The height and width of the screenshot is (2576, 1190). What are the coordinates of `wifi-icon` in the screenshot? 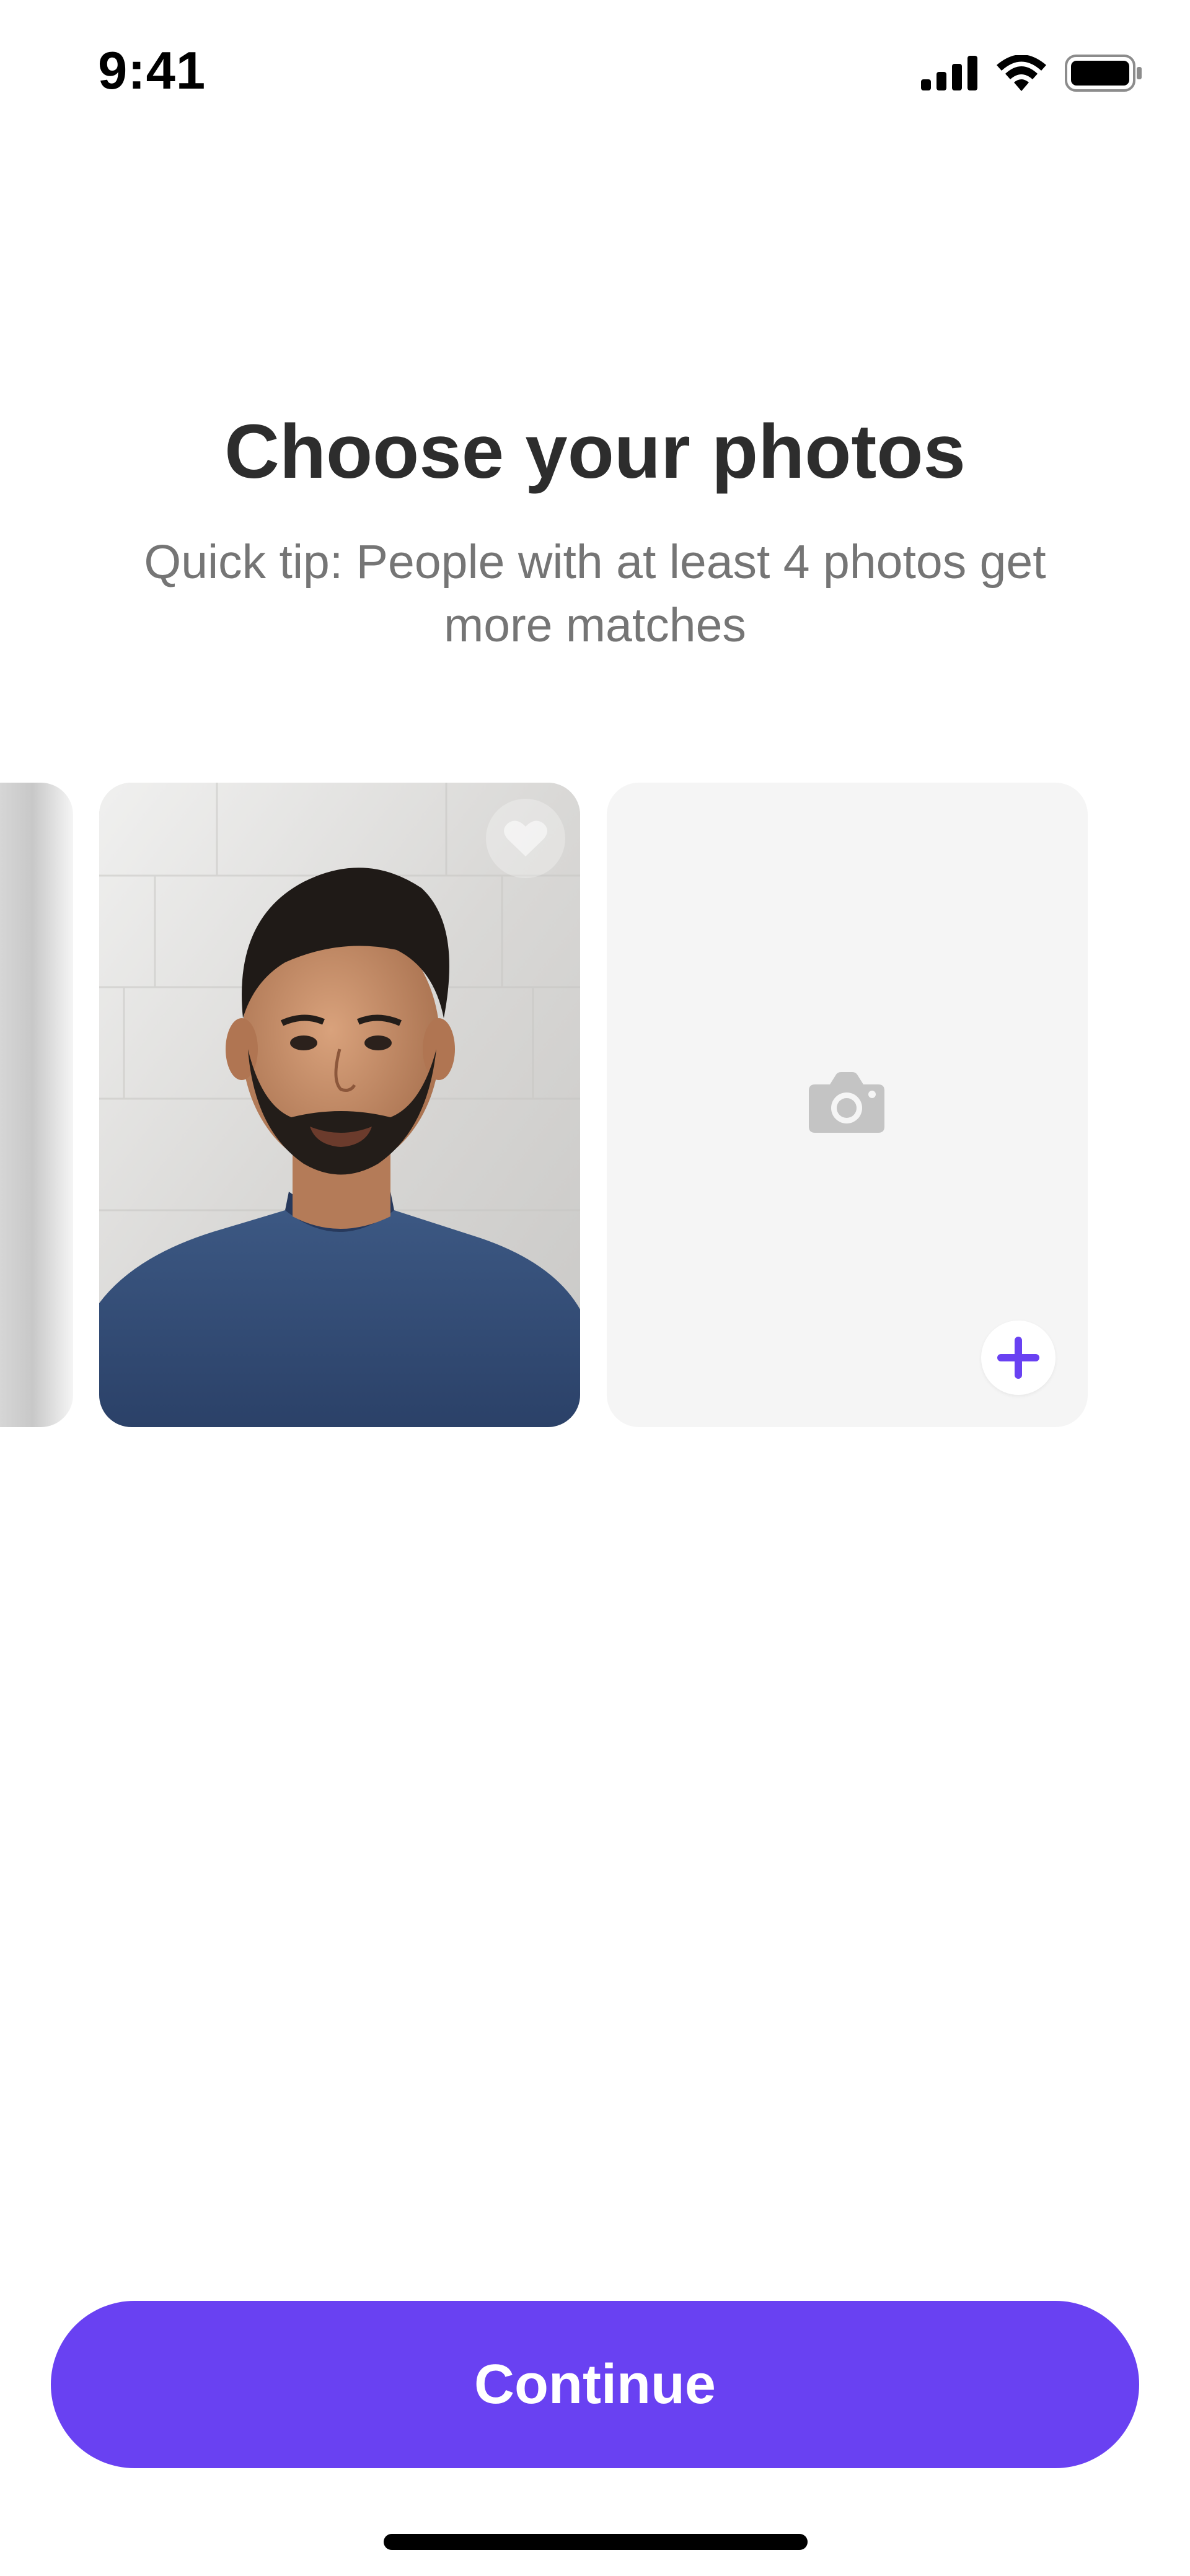 It's located at (1021, 73).